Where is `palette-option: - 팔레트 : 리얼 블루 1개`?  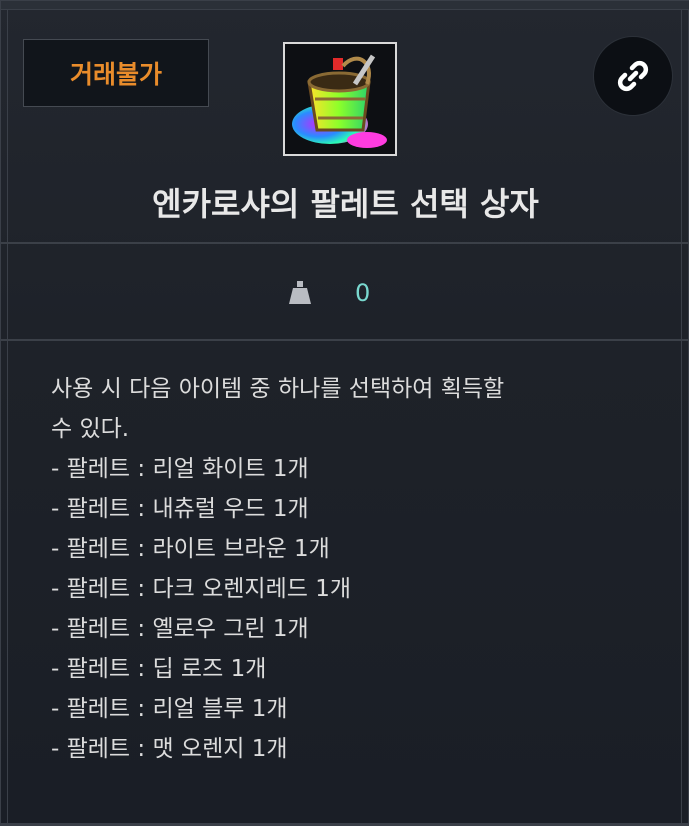
palette-option: - 팔레트 : 리얼 블루 1개 is located at coordinates (169, 709).